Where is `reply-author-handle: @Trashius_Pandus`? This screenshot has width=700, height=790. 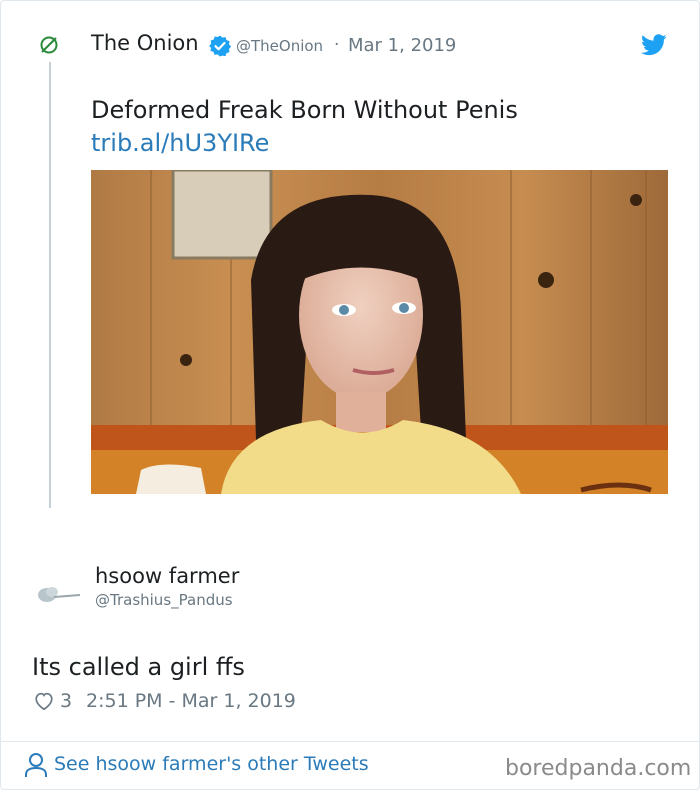
reply-author-handle: @Trashius_Pandus is located at coordinates (164, 600).